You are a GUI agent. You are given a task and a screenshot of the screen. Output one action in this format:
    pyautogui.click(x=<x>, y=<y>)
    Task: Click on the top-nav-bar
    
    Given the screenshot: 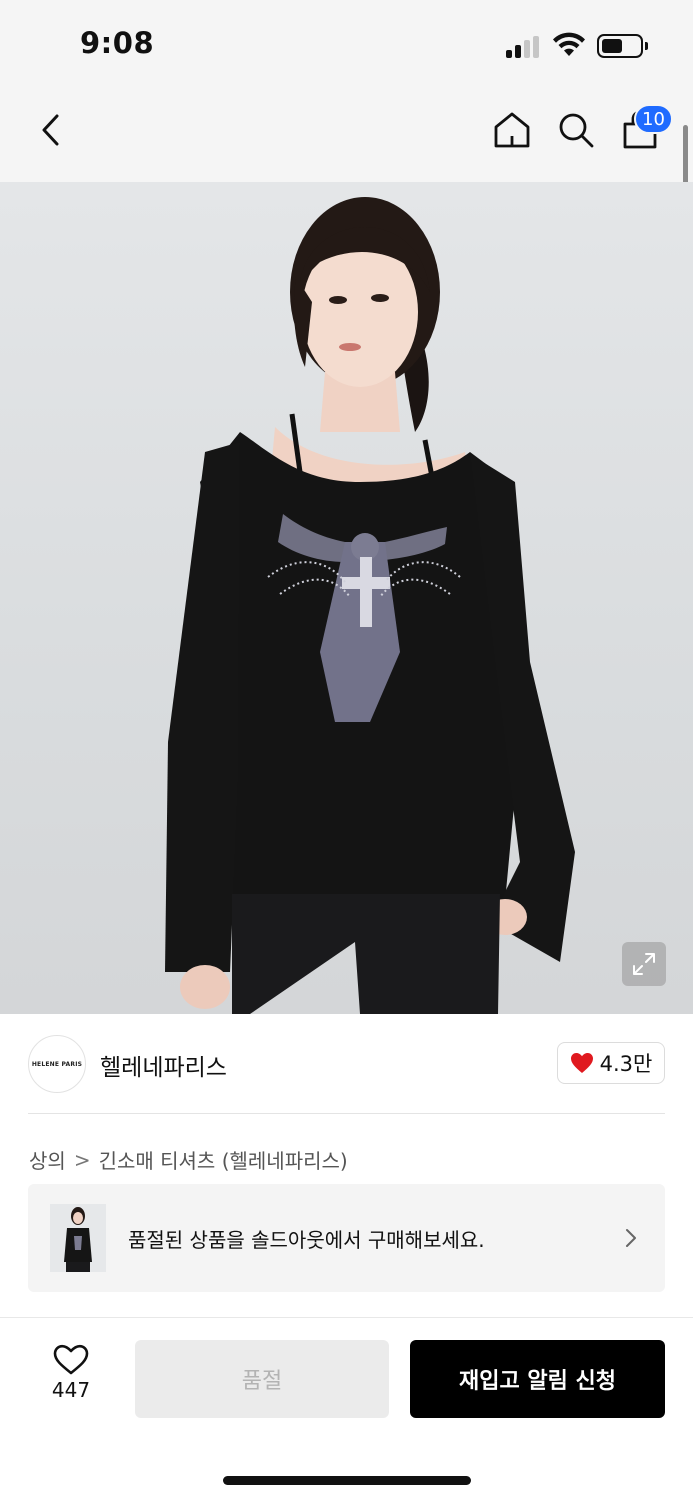 What is the action you would take?
    pyautogui.click(x=346, y=137)
    